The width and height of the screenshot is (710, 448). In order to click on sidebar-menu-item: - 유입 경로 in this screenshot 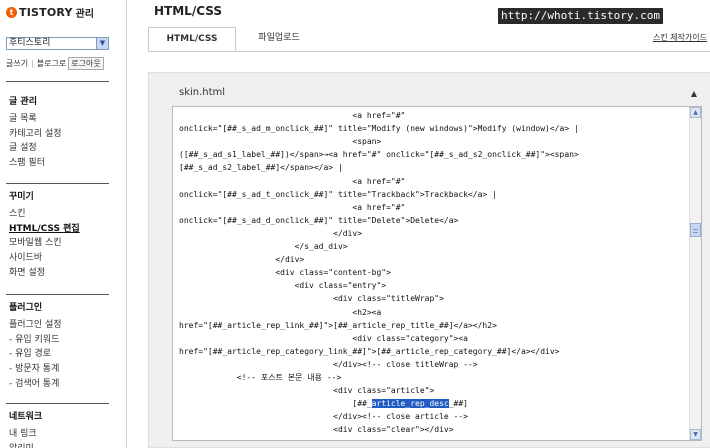, I will do `click(35, 354)`.